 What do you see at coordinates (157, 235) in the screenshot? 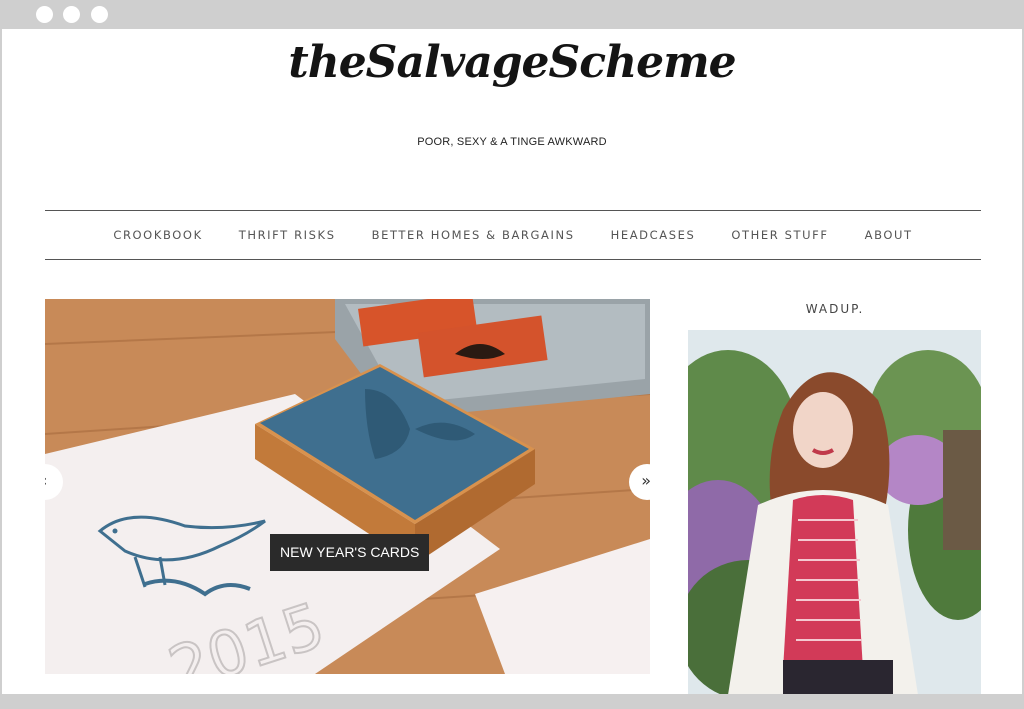
I see `nav-item-crookbook: CROOKBOOK` at bounding box center [157, 235].